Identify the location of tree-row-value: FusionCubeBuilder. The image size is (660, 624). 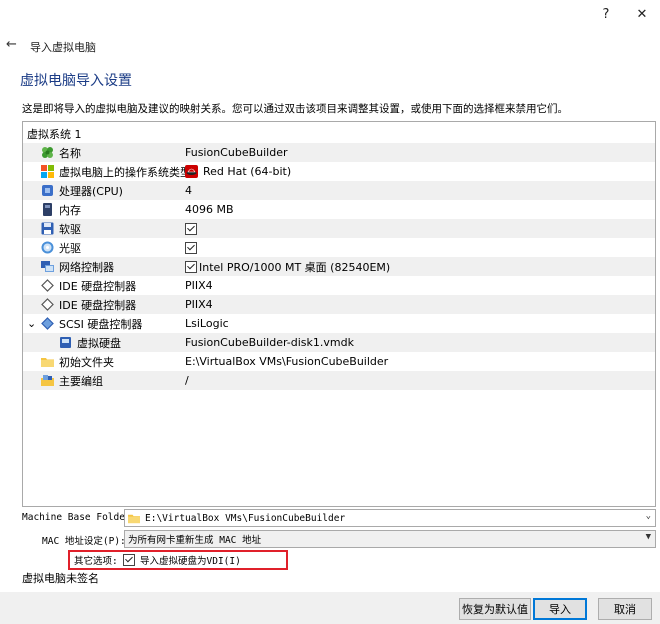
(236, 152).